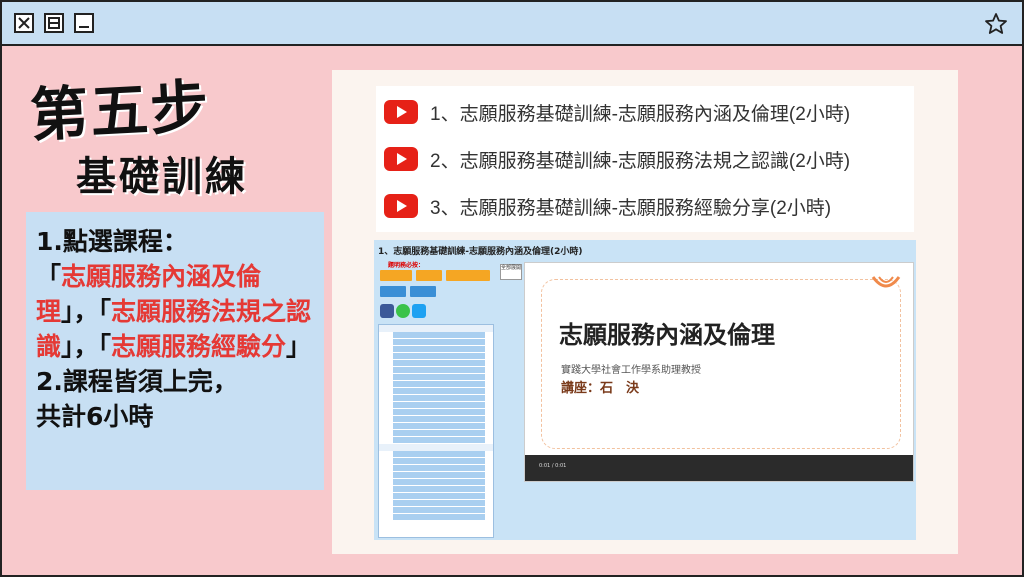 The height and width of the screenshot is (577, 1024). What do you see at coordinates (137, 381) in the screenshot?
I see `instruction-line-2: 2.課程皆須上完，` at bounding box center [137, 381].